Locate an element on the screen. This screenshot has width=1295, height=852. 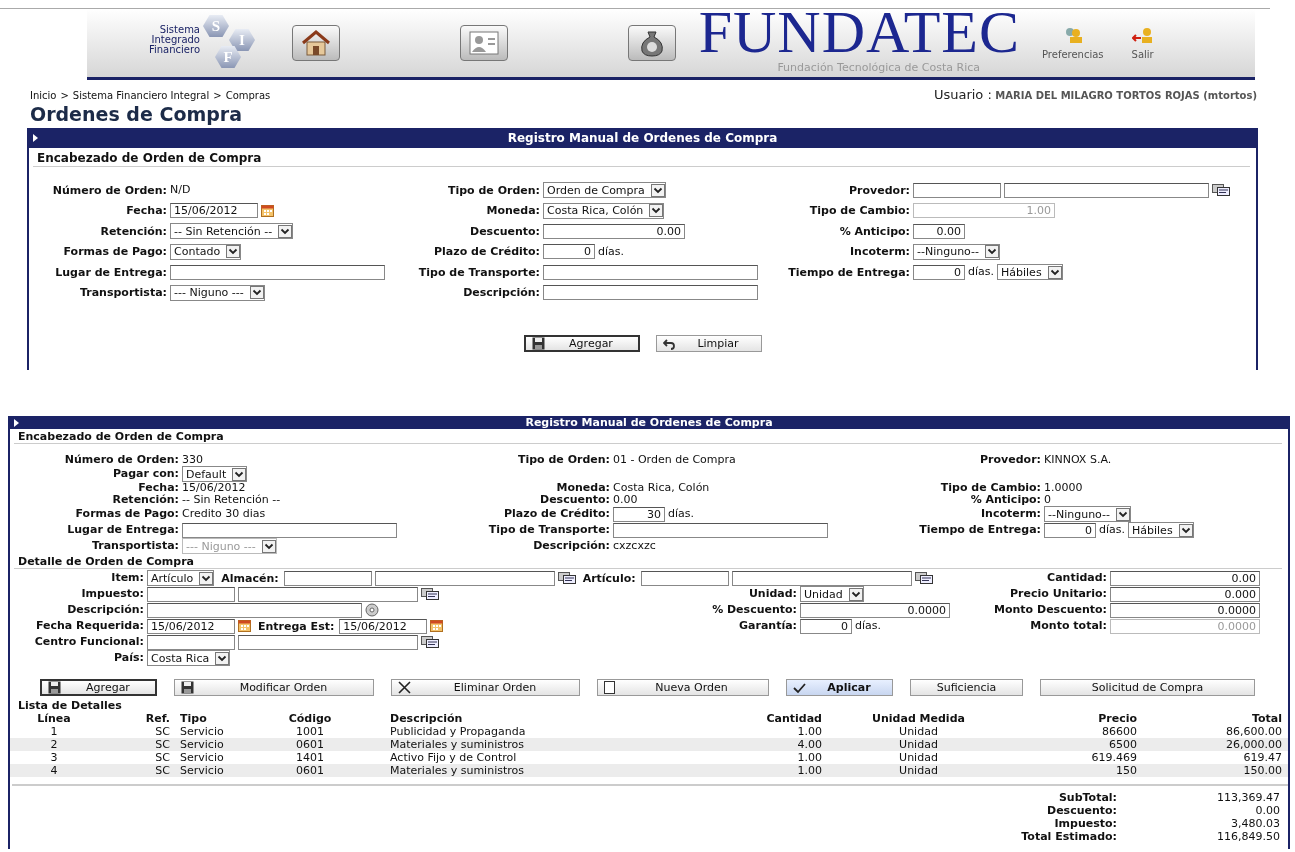
table-row: 3 SC Servicio 1401 Activo Fijo y de Control 1.00 Unidad 619.469 619.47 is located at coordinates (649, 757).